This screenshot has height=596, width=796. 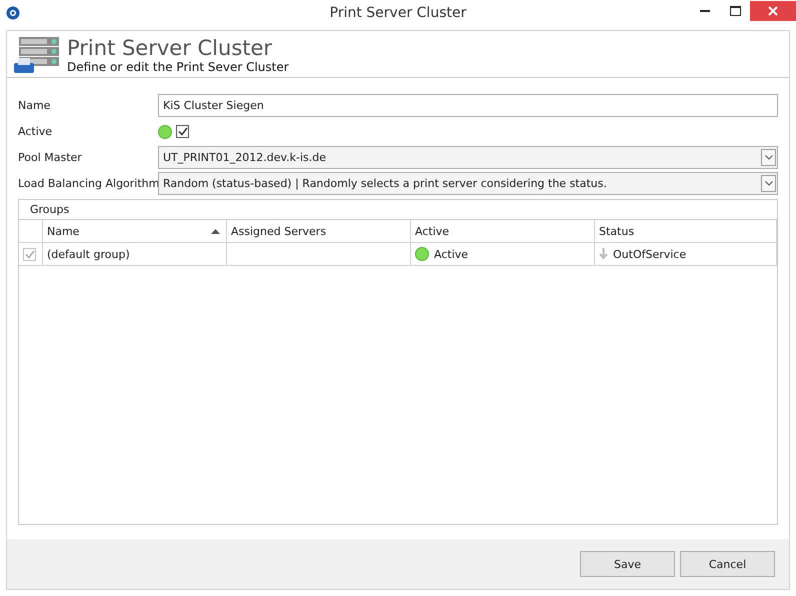 I want to click on pool-master-dropdown: UT_PRINT01_2012.dev.k-is.de, so click(x=468, y=157).